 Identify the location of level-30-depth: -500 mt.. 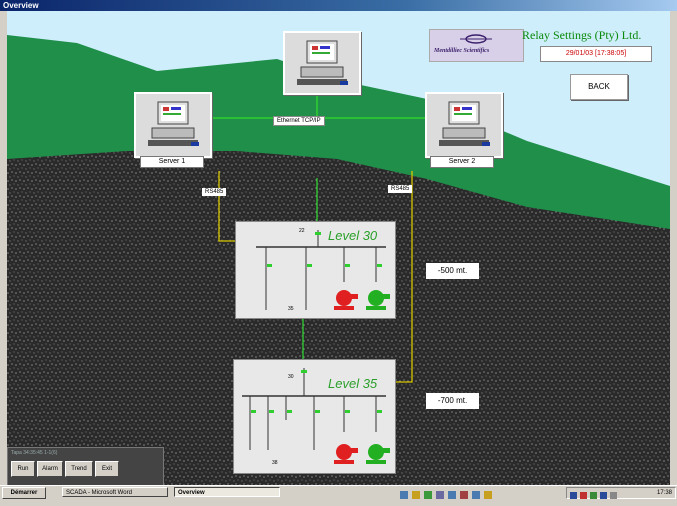
(452, 271).